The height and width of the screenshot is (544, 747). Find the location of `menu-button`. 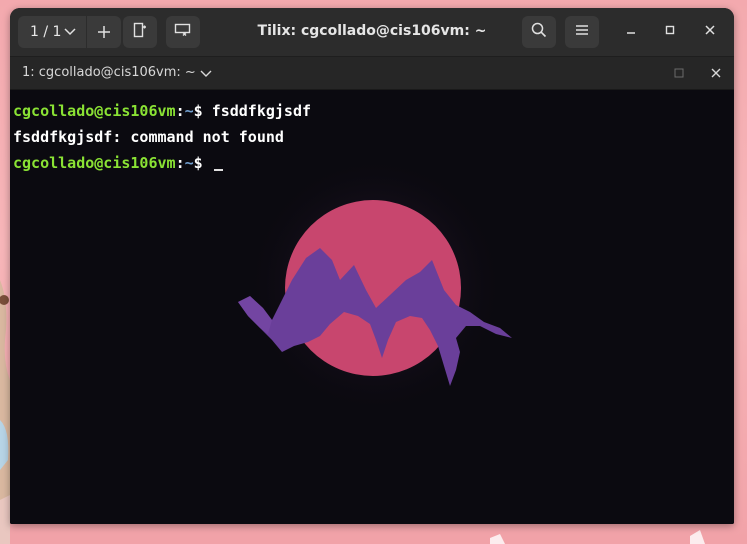

menu-button is located at coordinates (582, 32).